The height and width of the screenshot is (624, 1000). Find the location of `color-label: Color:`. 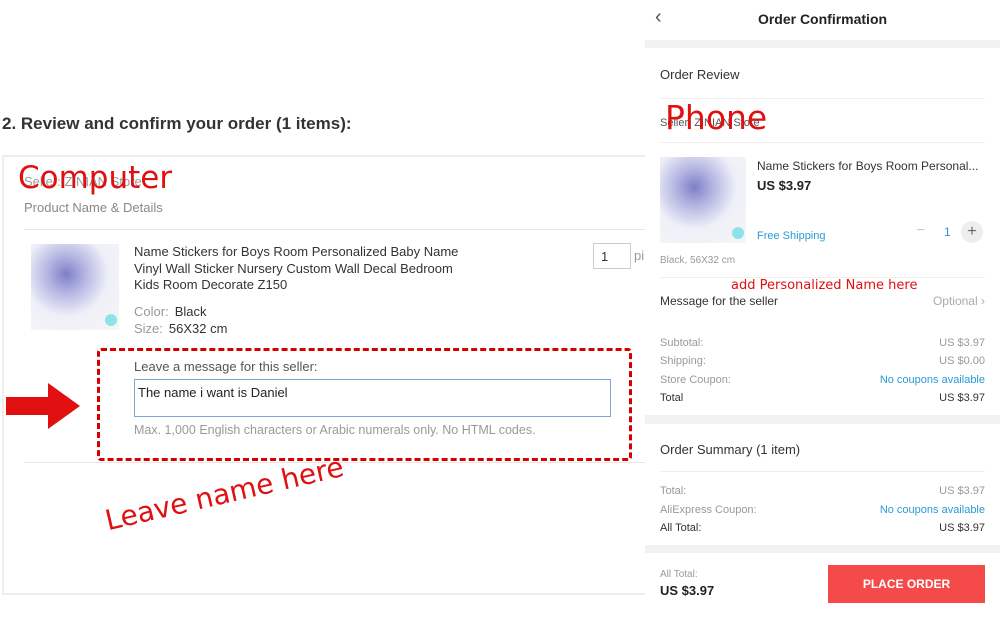

color-label: Color: is located at coordinates (151, 311).